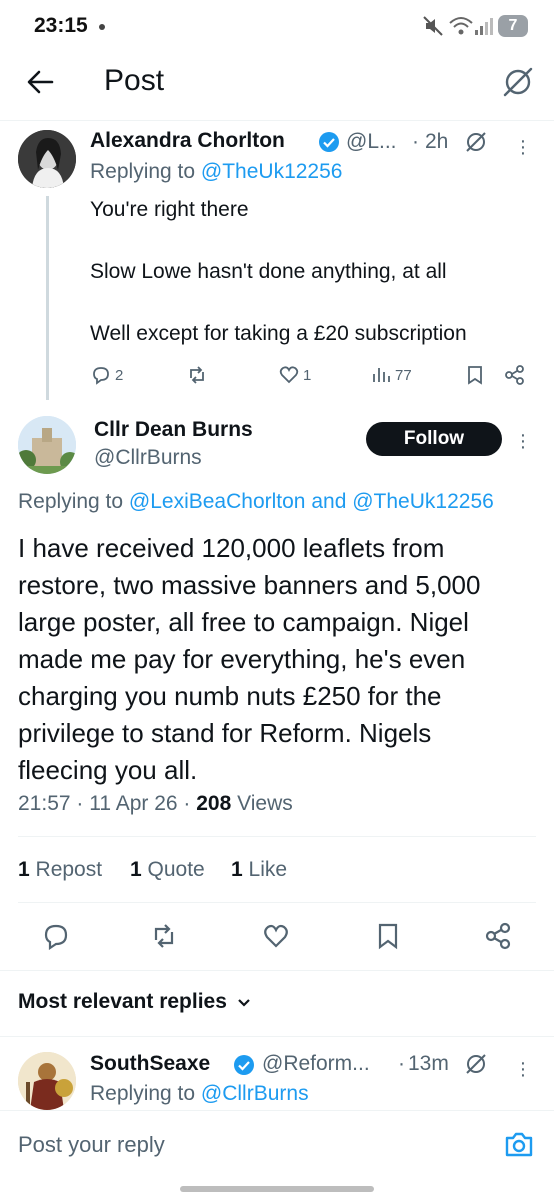 This screenshot has height=1200, width=554. I want to click on home-indicator, so click(277, 1189).